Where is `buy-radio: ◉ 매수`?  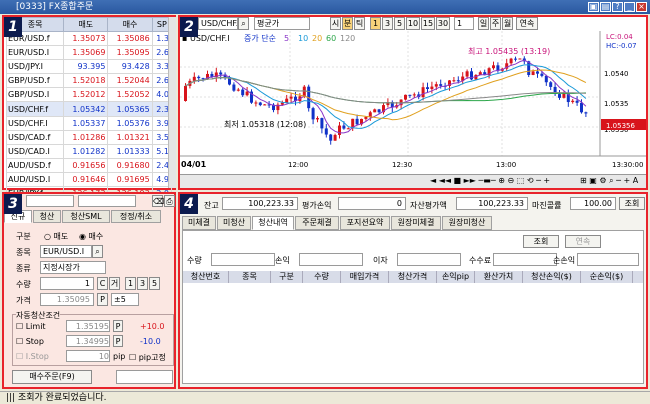 buy-radio: ◉ 매수 is located at coordinates (91, 236).